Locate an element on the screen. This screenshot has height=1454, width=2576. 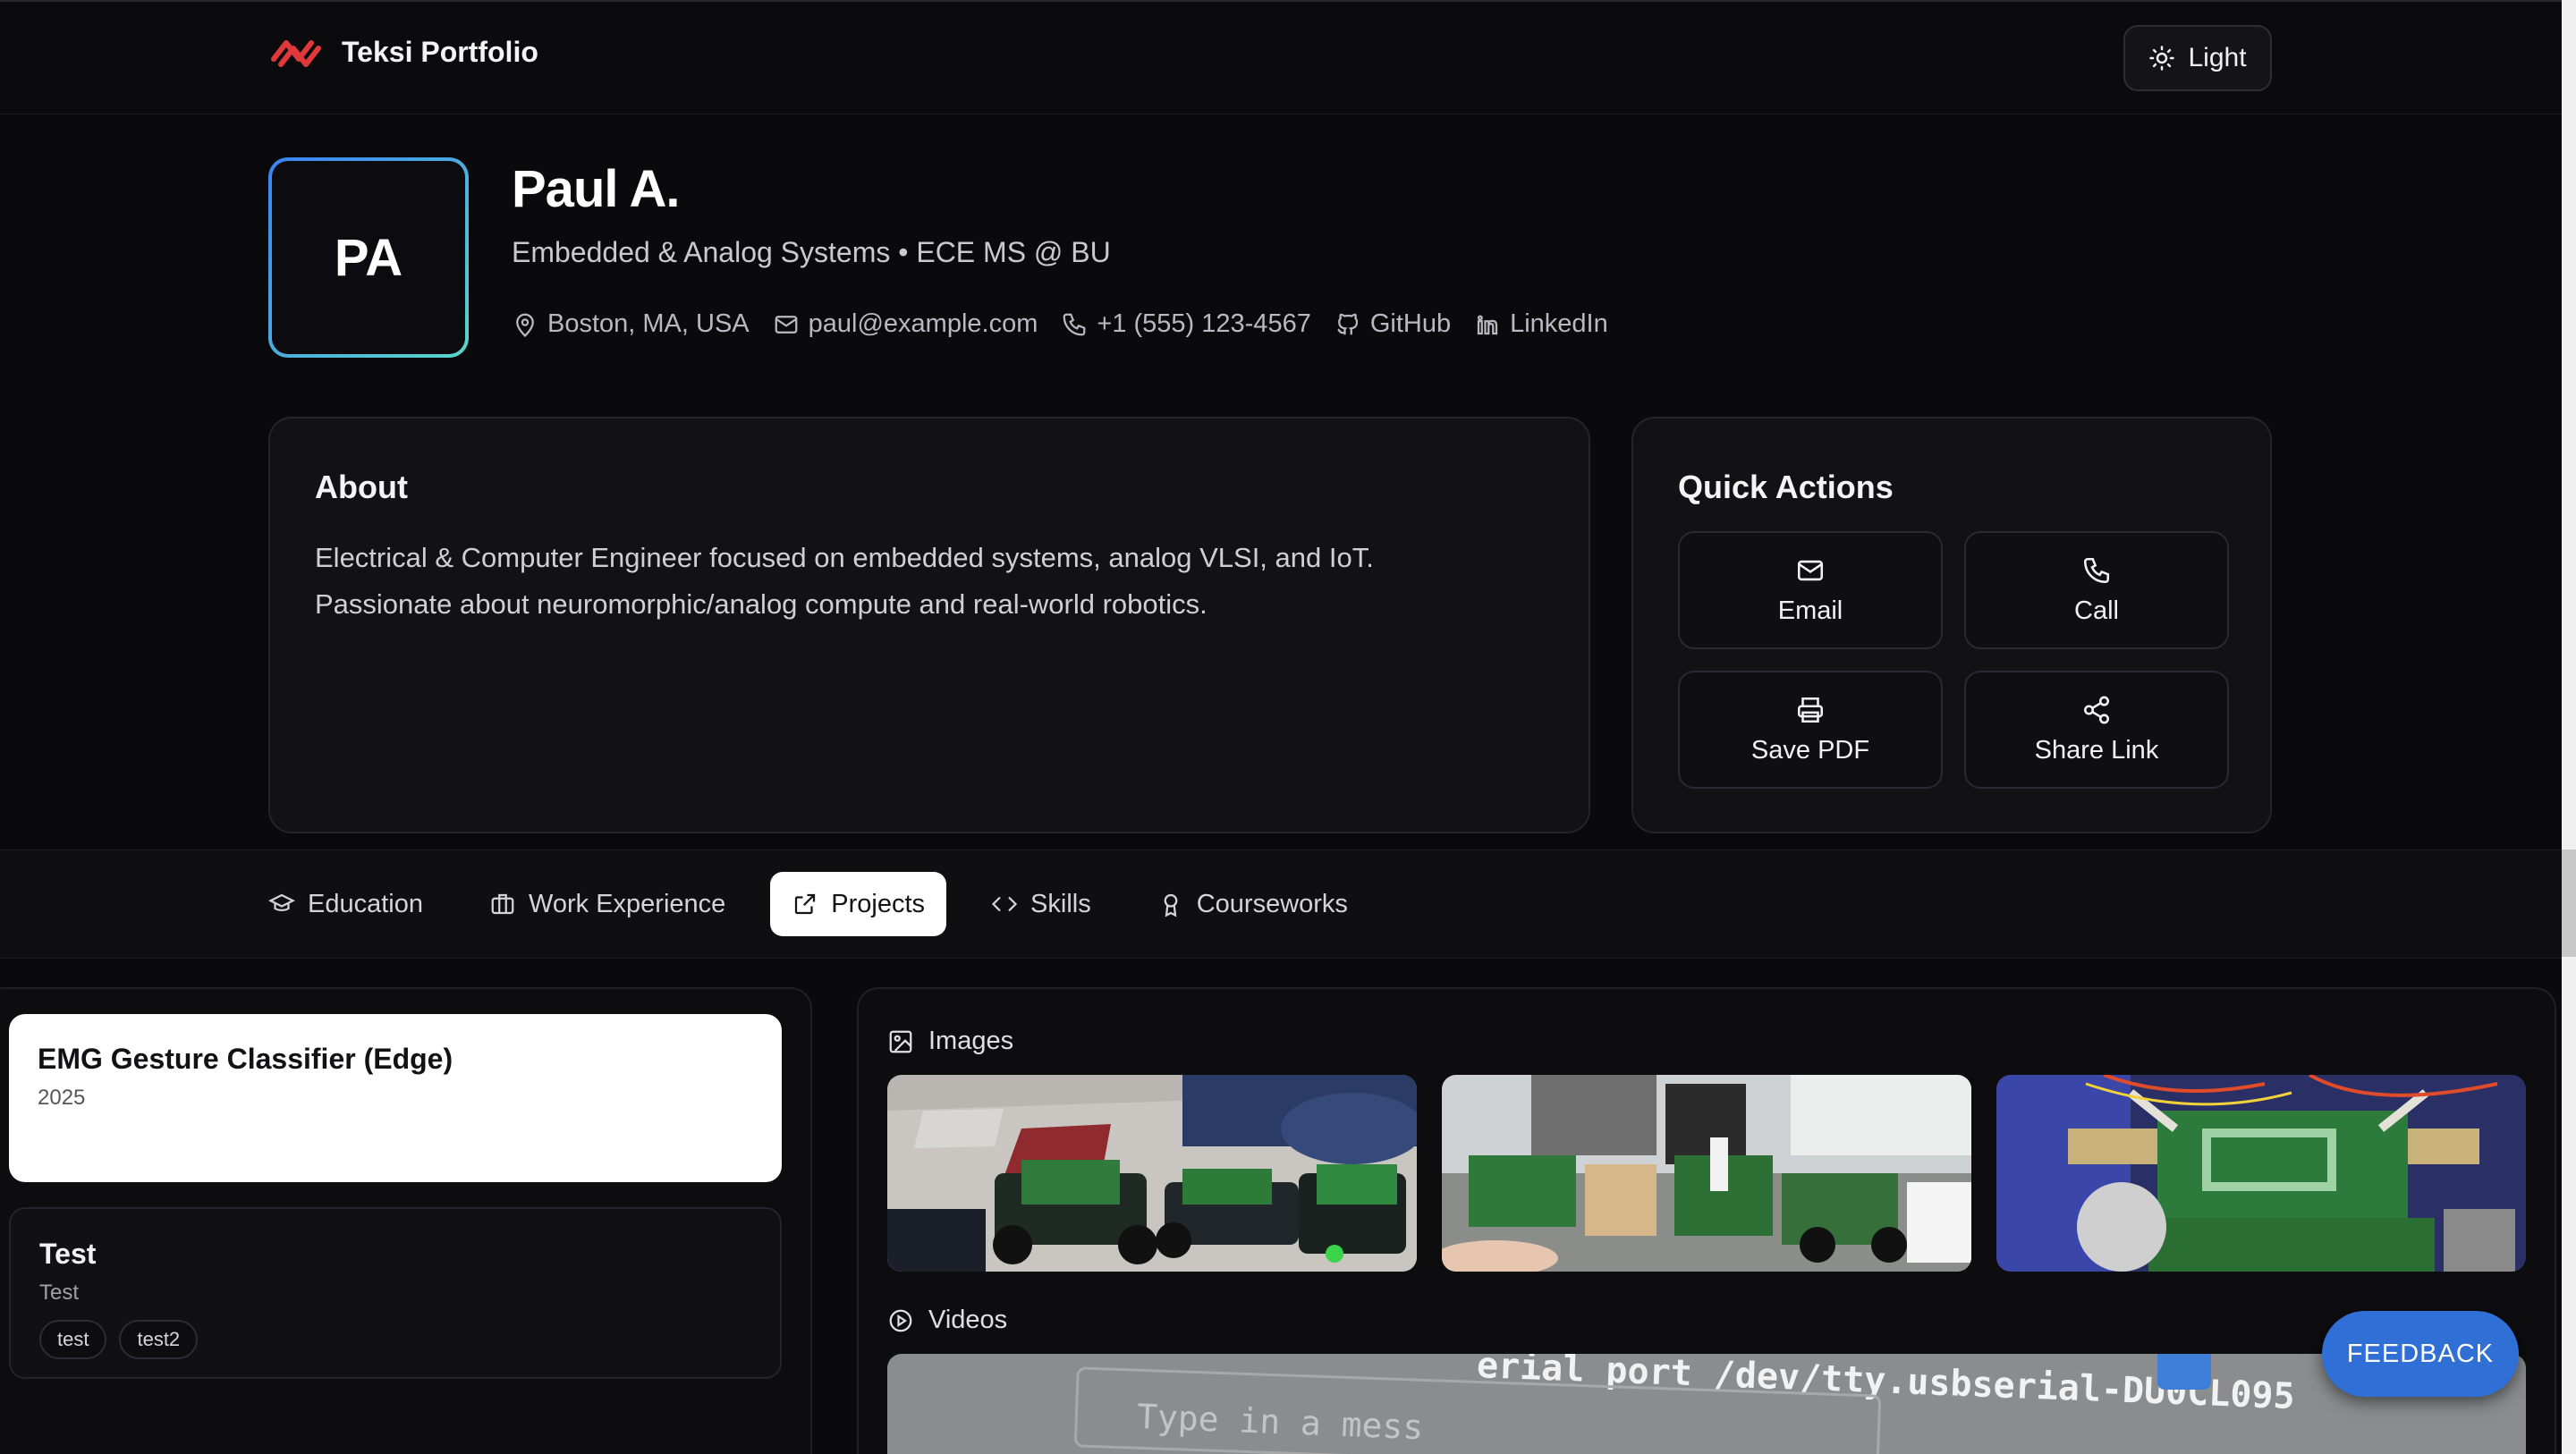
top-bar: Teksi Portfolio Light is located at coordinates (1281, 57).